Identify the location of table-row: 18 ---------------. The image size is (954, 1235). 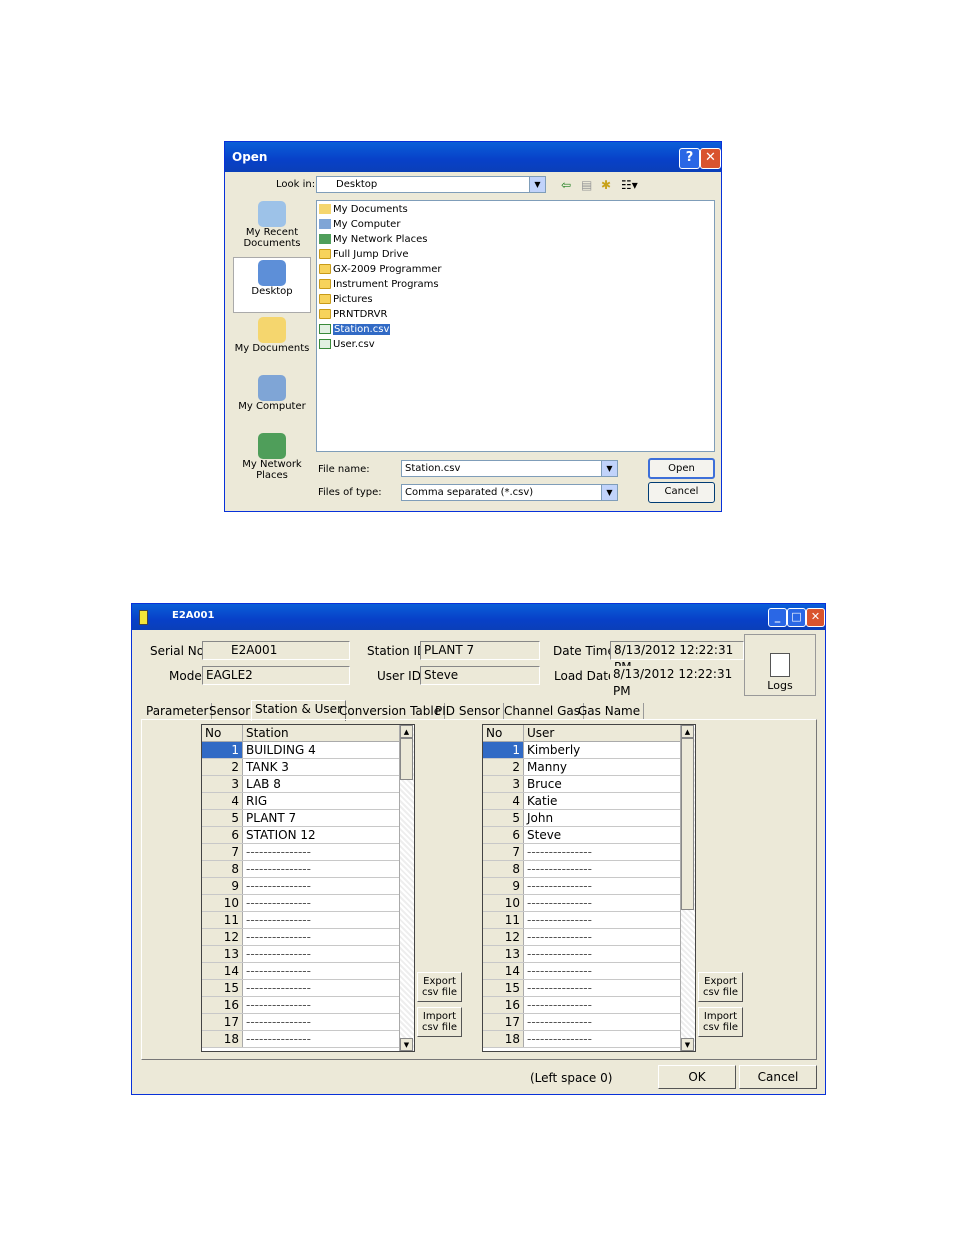
(301, 1039).